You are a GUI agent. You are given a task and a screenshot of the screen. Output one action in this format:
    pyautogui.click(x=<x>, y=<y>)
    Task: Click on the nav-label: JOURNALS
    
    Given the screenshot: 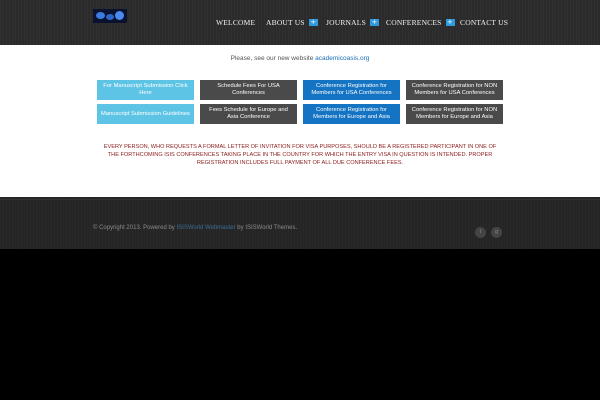 What is the action you would take?
    pyautogui.click(x=346, y=22)
    